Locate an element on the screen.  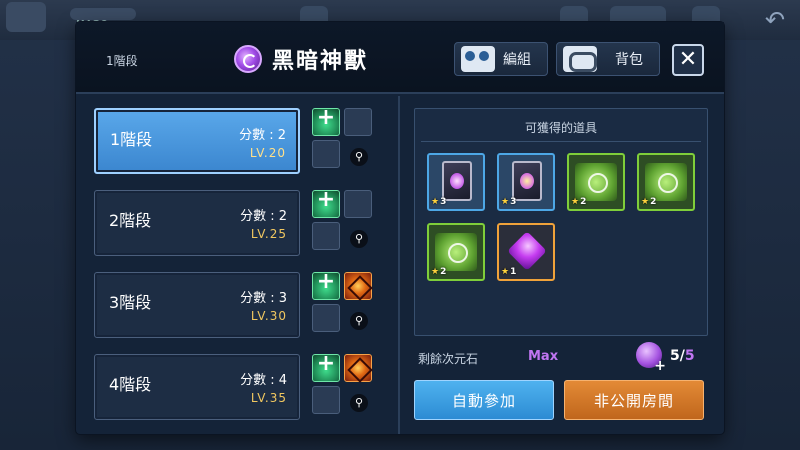
bag-button-label: 背包 is located at coordinates (629, 60).